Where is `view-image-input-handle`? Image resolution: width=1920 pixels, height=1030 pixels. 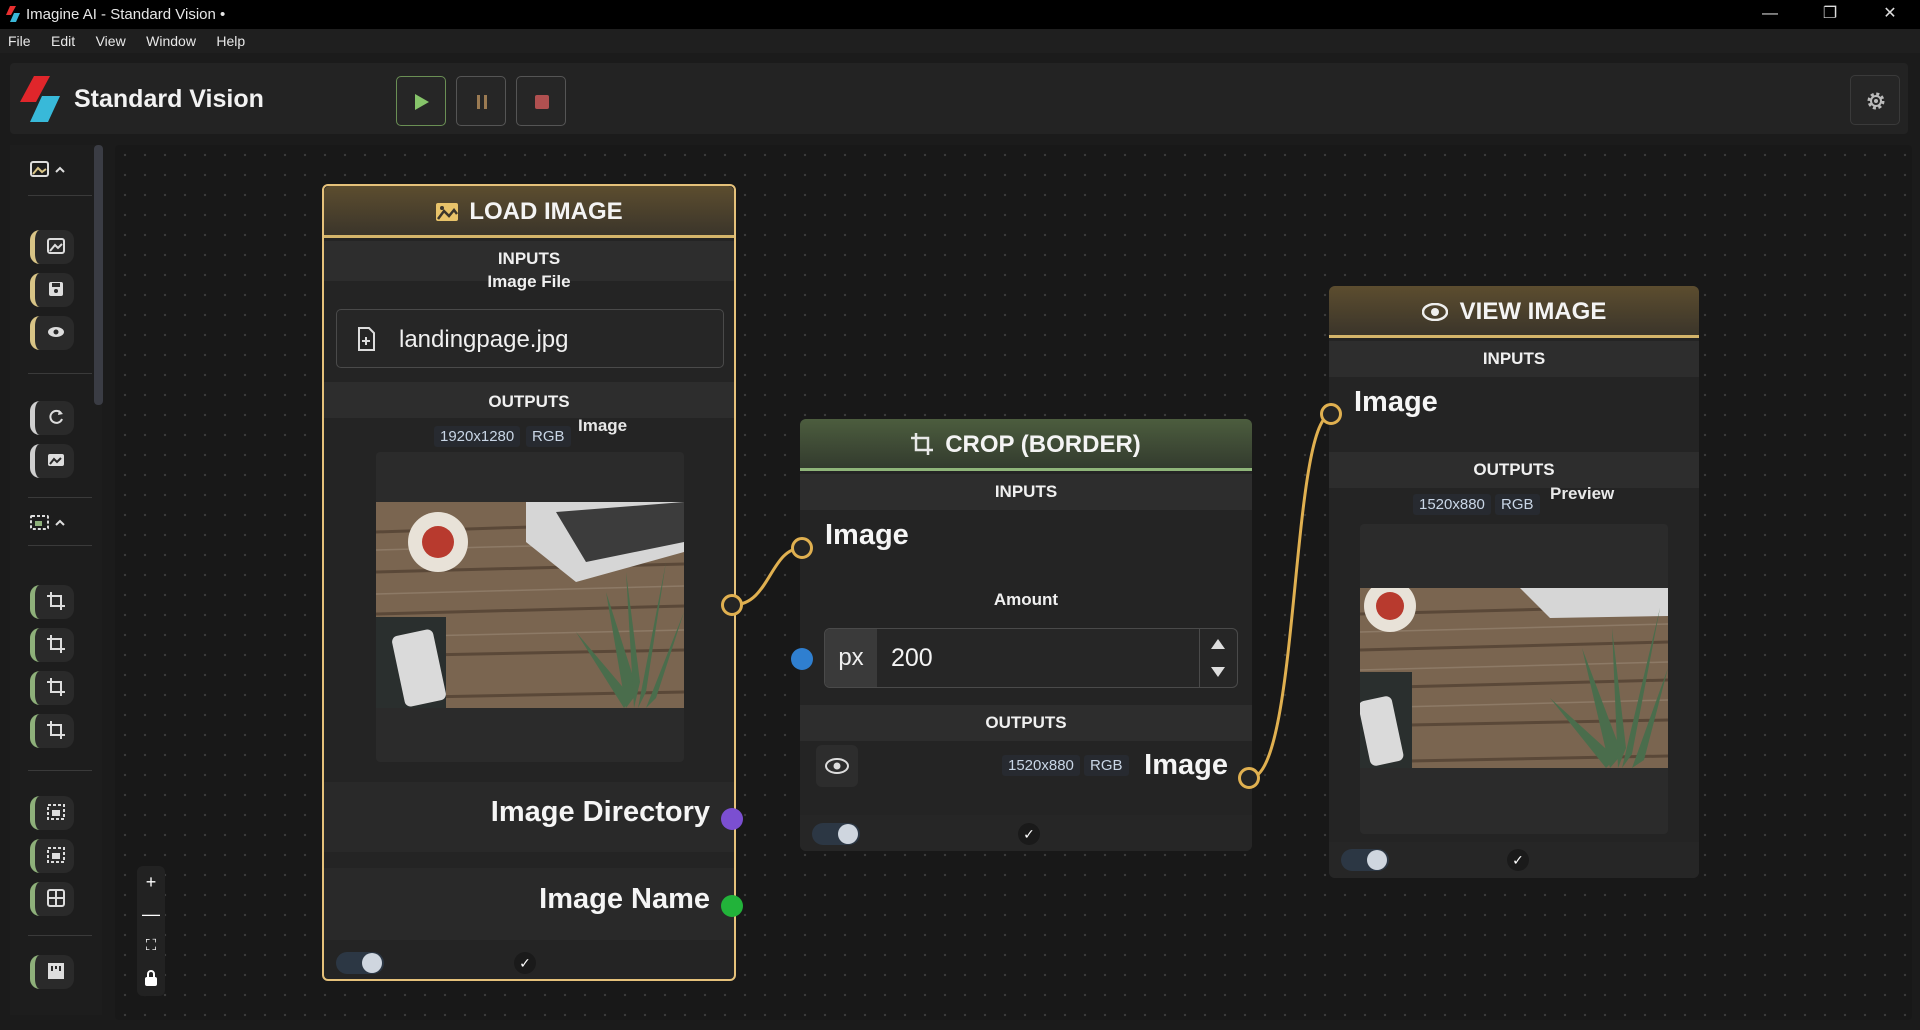 view-image-input-handle is located at coordinates (1331, 414).